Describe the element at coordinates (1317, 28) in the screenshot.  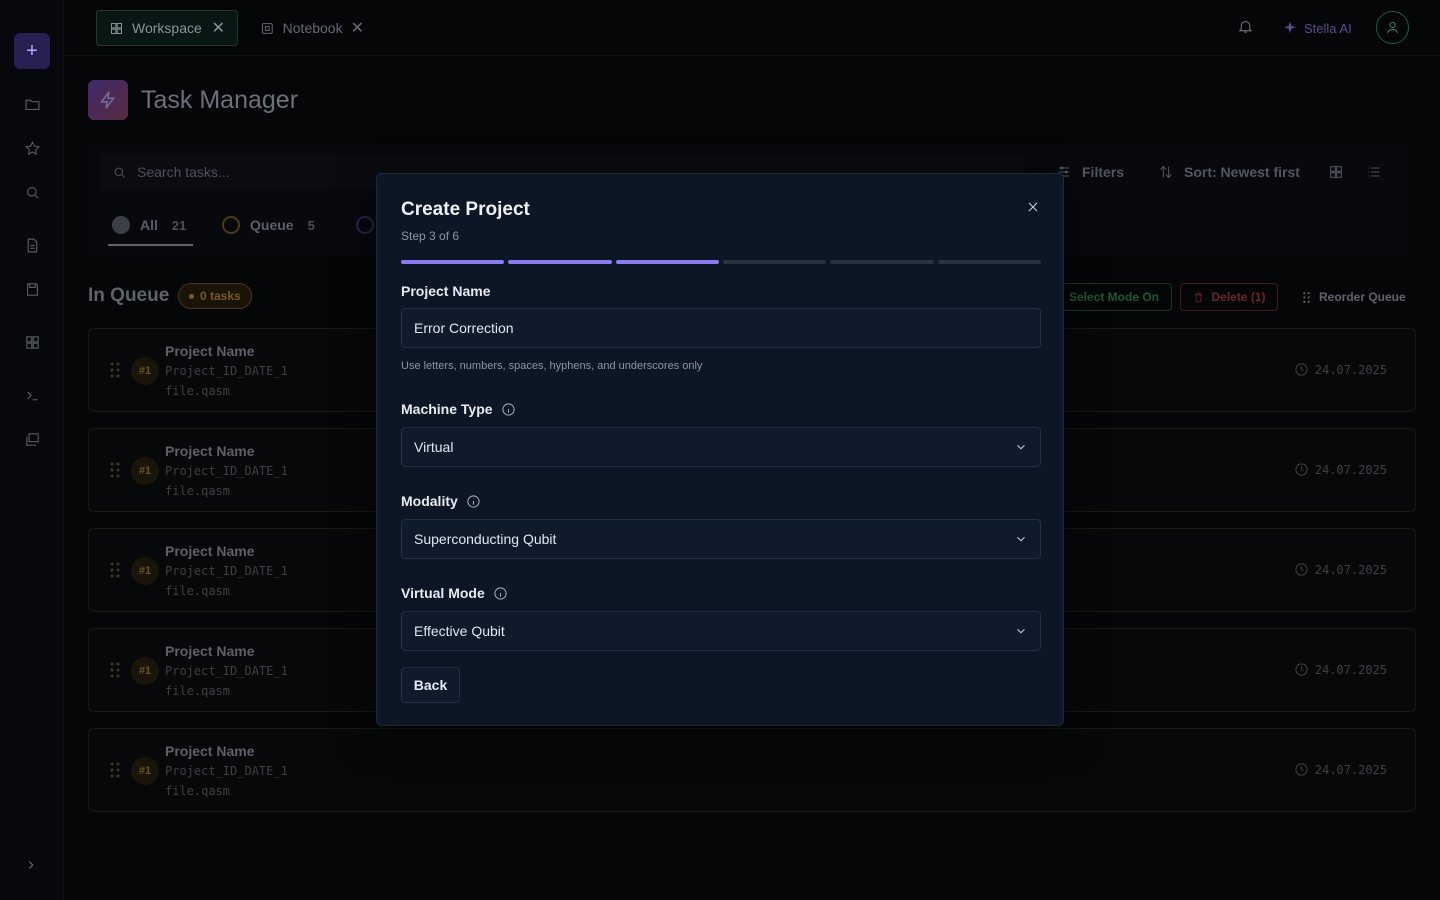
I see `stella-ai-button: Stella AI` at that location.